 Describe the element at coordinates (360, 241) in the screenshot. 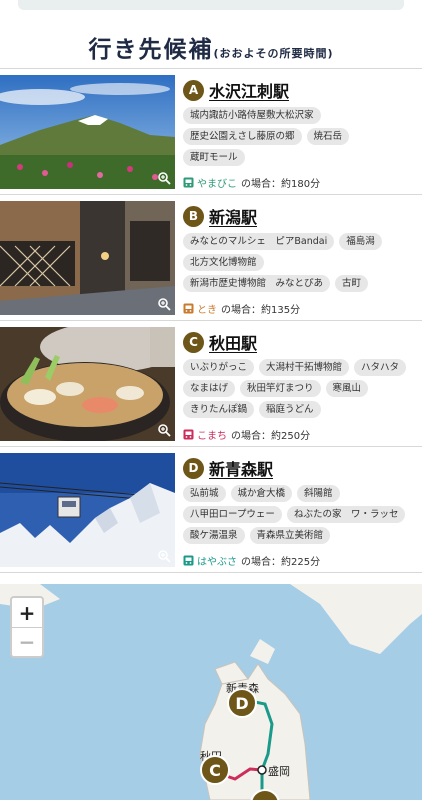

I see `spot-tag: 福島潟` at that location.